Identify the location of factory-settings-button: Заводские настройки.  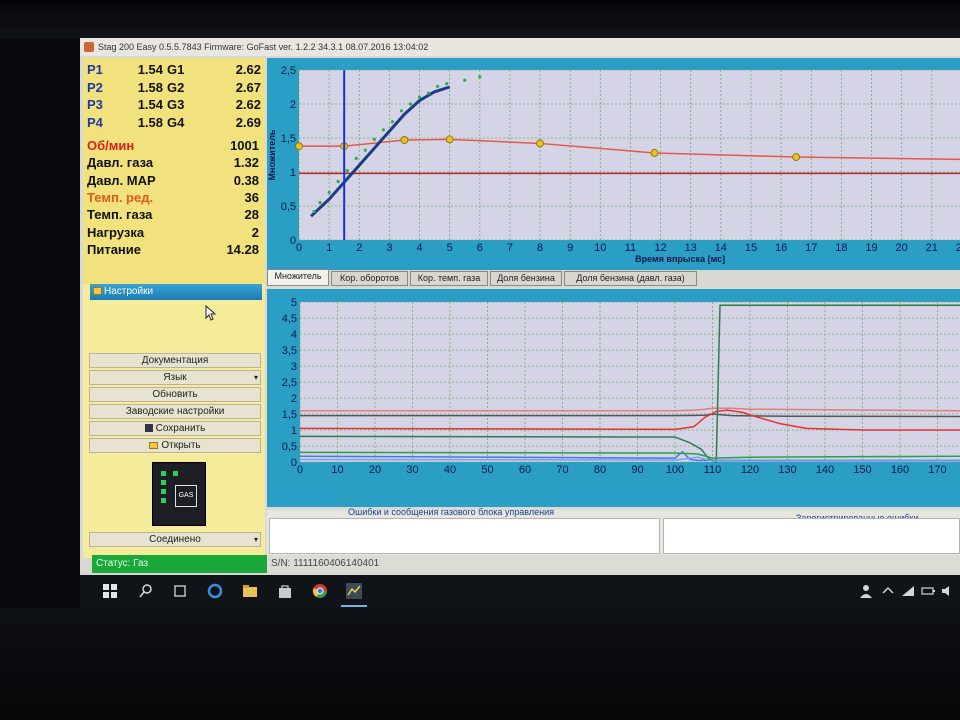
(175, 411).